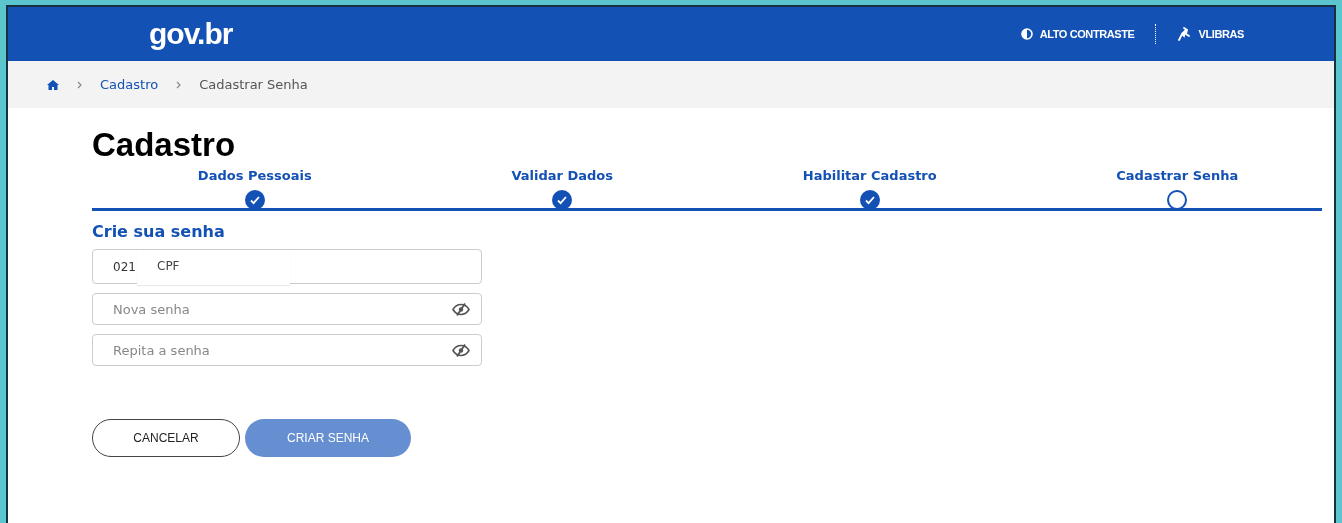 Image resolution: width=1342 pixels, height=523 pixels. I want to click on step-label: Cadastrar Senha, so click(1177, 175).